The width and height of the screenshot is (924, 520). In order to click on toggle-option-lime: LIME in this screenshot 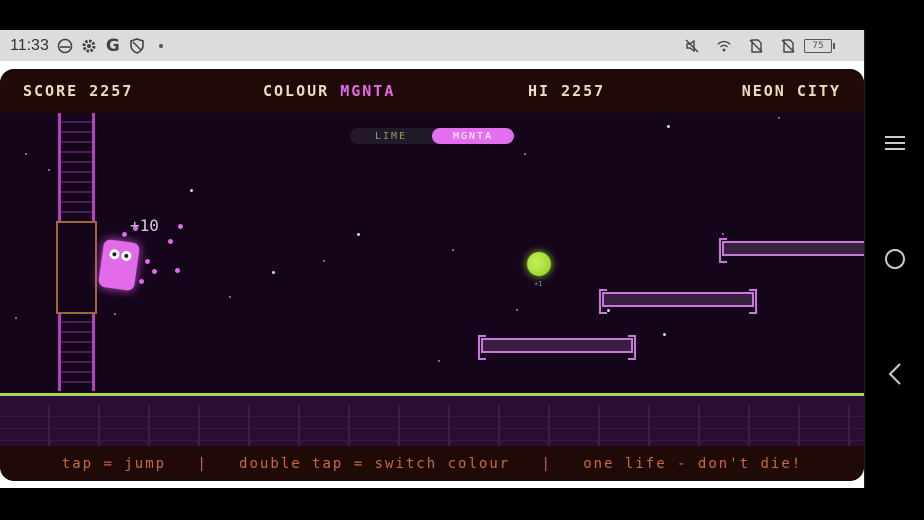, I will do `click(391, 136)`.